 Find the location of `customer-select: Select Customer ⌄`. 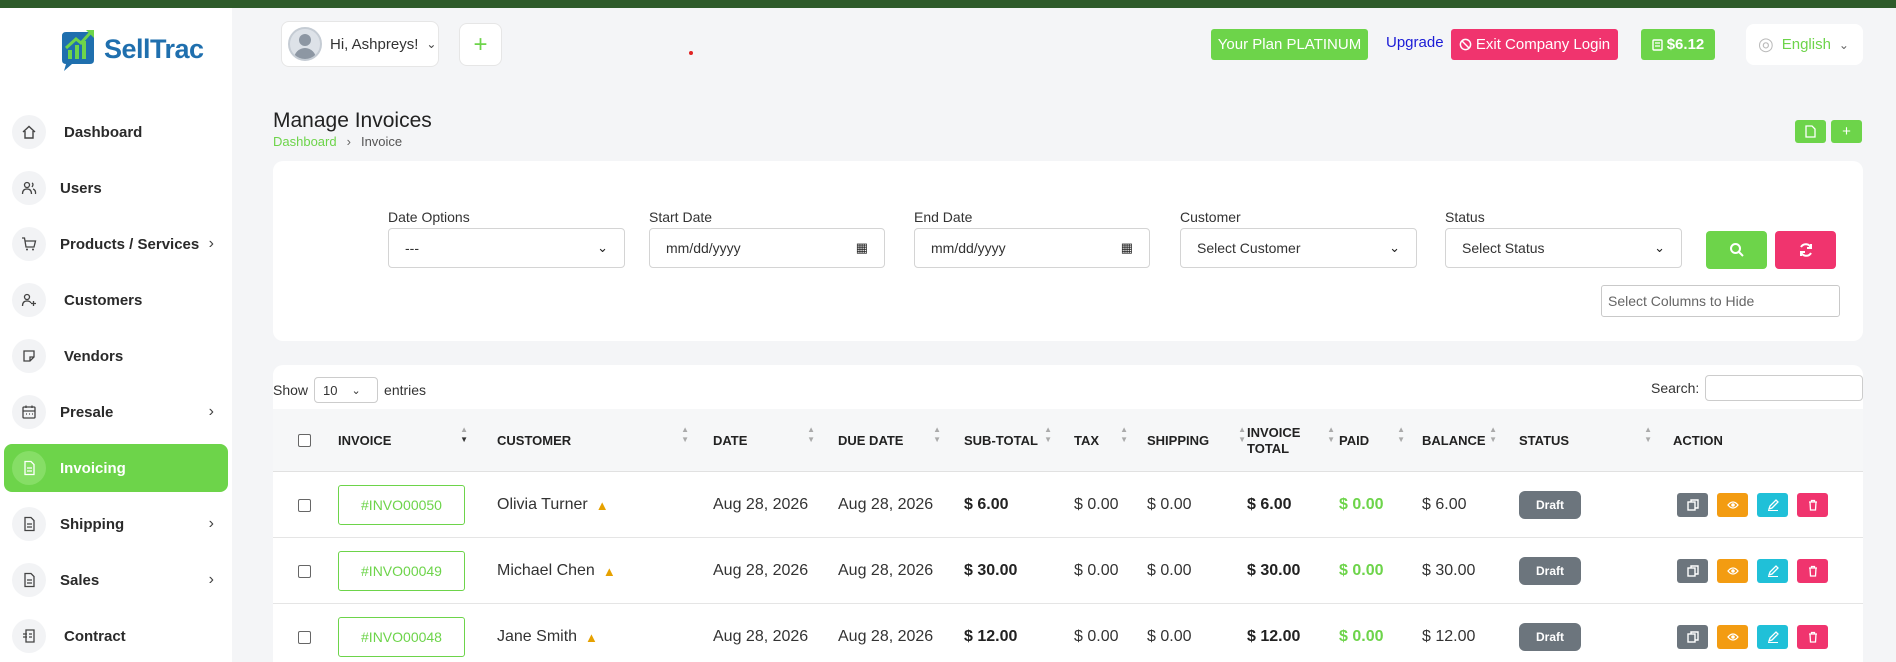

customer-select: Select Customer ⌄ is located at coordinates (1298, 248).